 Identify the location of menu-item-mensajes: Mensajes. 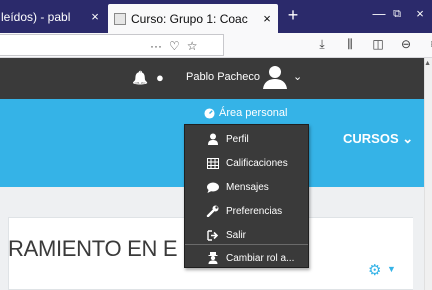
(246, 187).